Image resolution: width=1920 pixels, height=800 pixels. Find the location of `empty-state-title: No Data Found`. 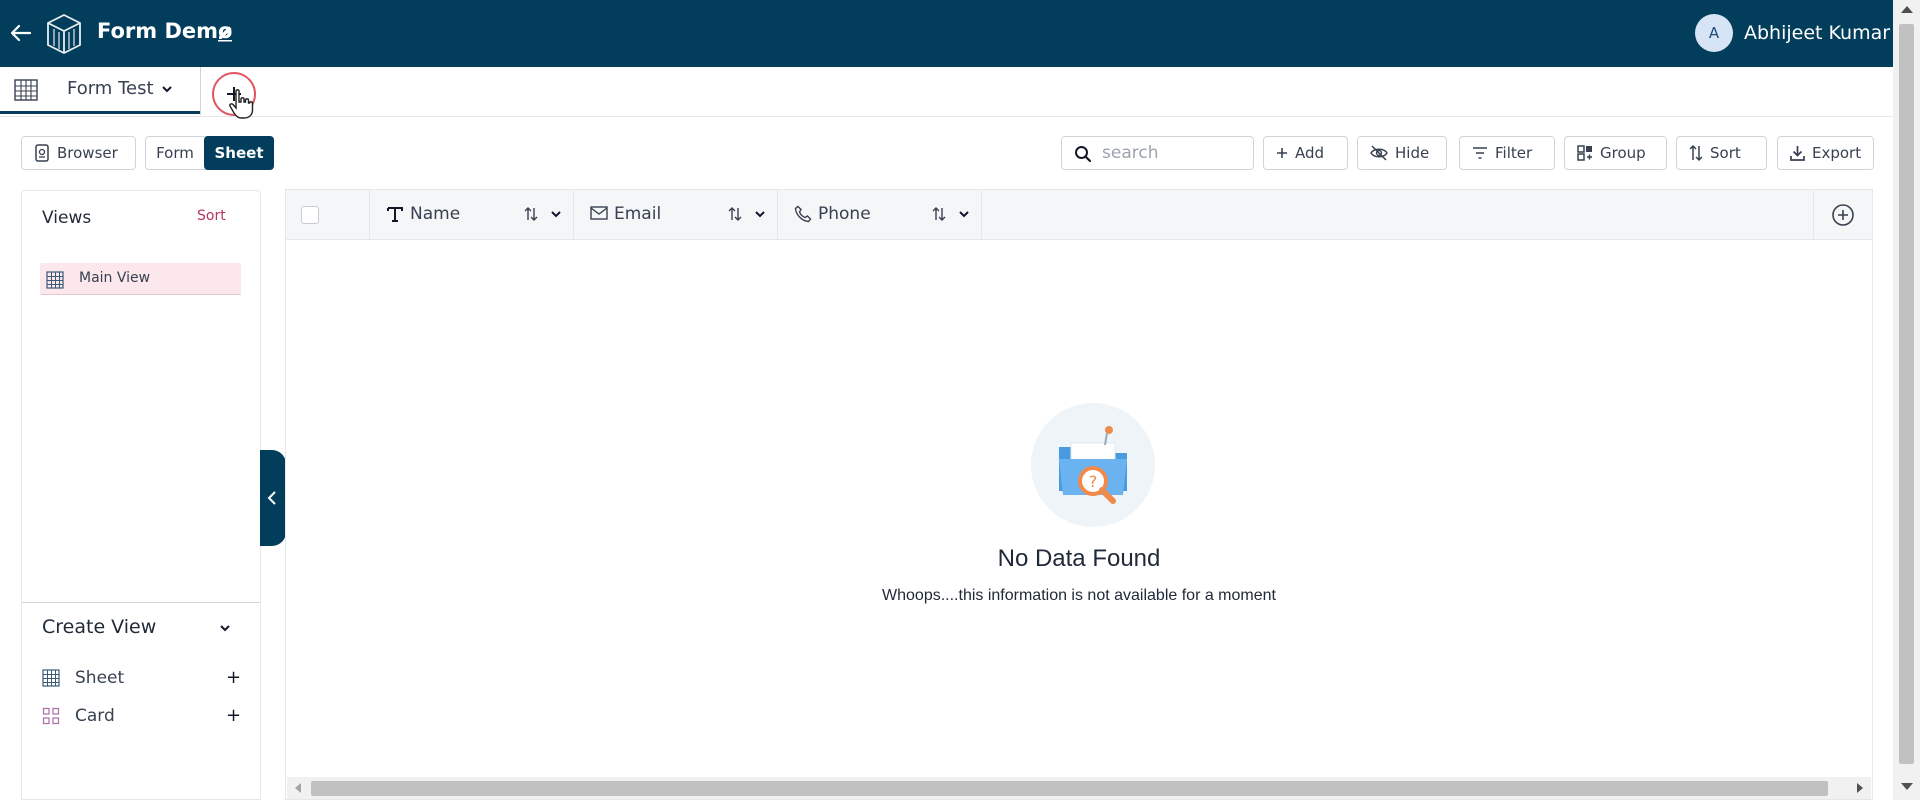

empty-state-title: No Data Found is located at coordinates (1079, 558).